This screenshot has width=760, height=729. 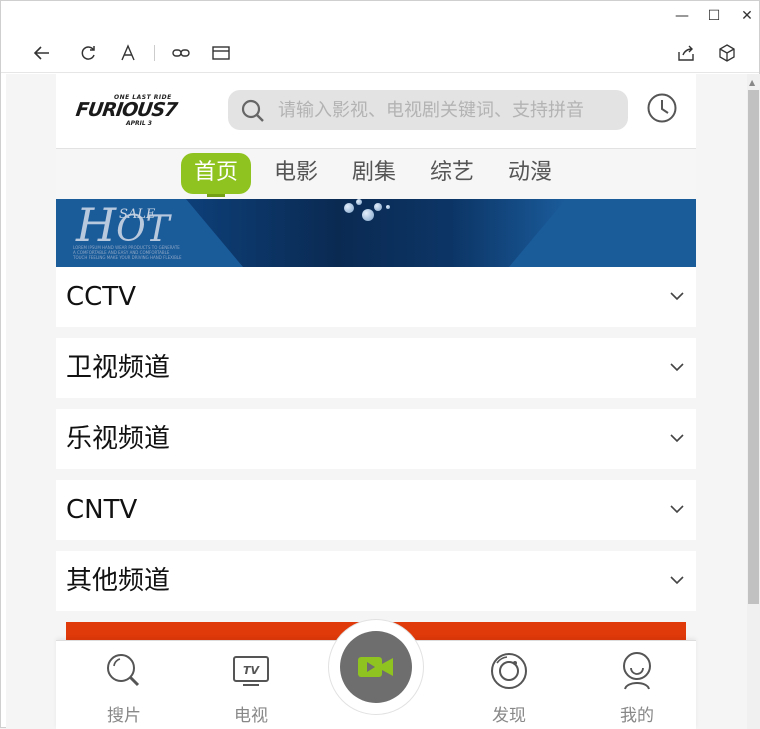 What do you see at coordinates (118, 439) in the screenshot?
I see `category-label: 乐视频道` at bounding box center [118, 439].